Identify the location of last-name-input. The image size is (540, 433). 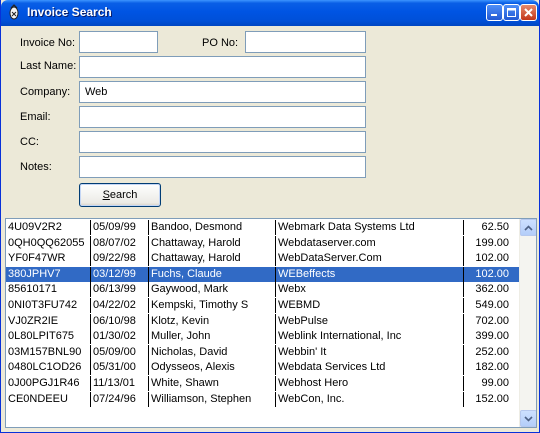
(222, 67).